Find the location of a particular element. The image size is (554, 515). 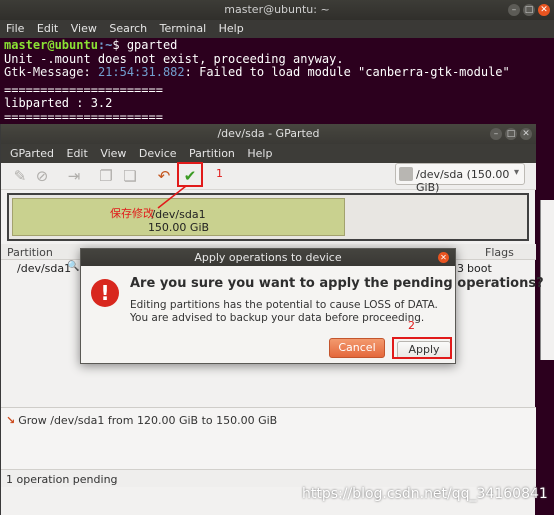

command-text: gparted is located at coordinates (152, 45).